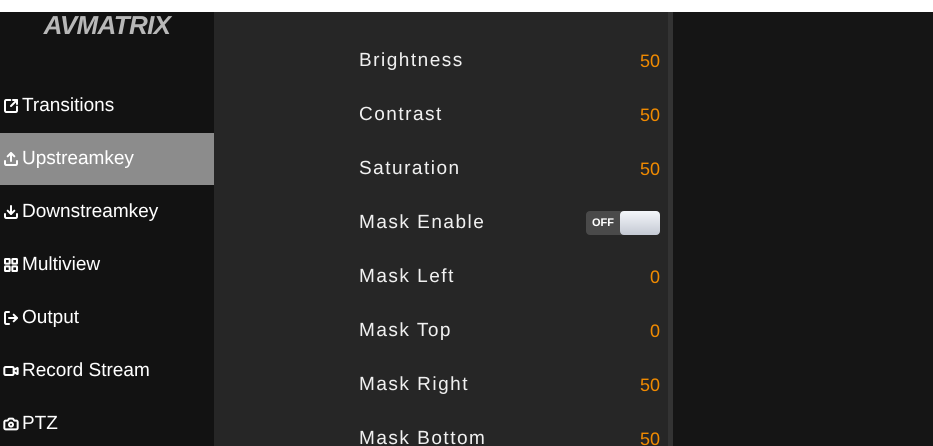 This screenshot has width=933, height=446. Describe the element at coordinates (407, 276) in the screenshot. I see `setting-label: Mask Left` at that location.